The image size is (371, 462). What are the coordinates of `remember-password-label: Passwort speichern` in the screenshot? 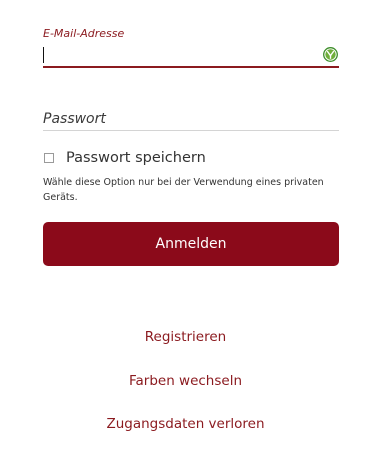 It's located at (136, 158).